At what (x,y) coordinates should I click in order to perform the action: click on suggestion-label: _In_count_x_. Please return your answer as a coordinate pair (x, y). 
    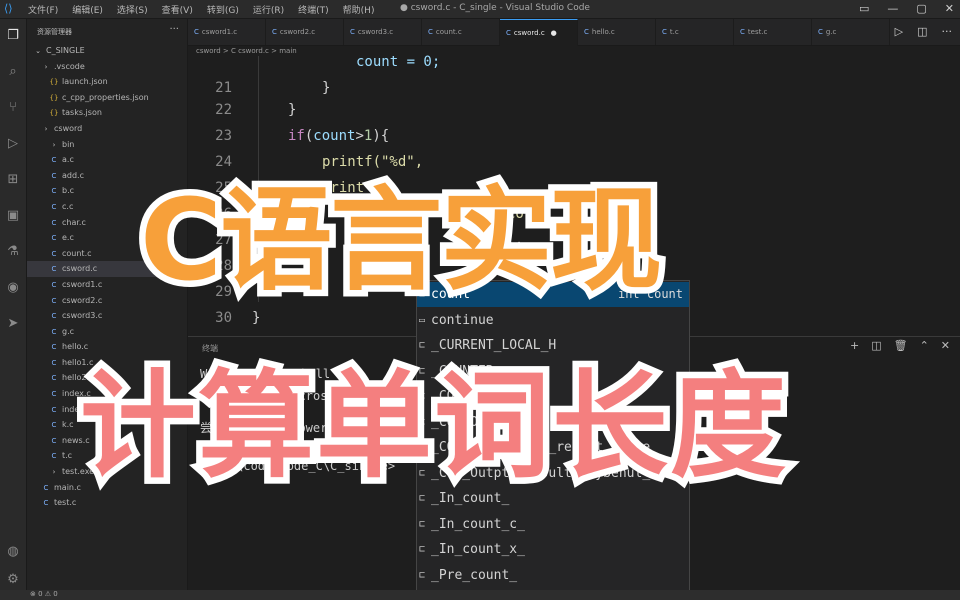
    Looking at the image, I should click on (478, 549).